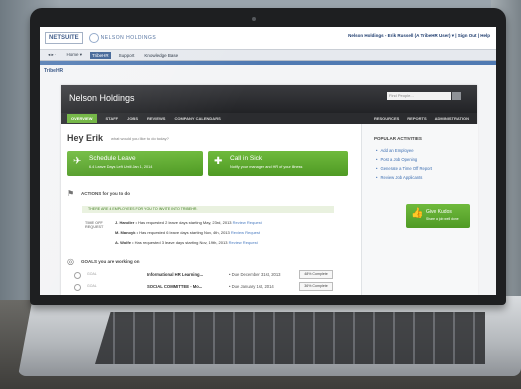  What do you see at coordinates (417, 213) in the screenshot?
I see `thumbs-up-icon: 👍` at bounding box center [417, 213].